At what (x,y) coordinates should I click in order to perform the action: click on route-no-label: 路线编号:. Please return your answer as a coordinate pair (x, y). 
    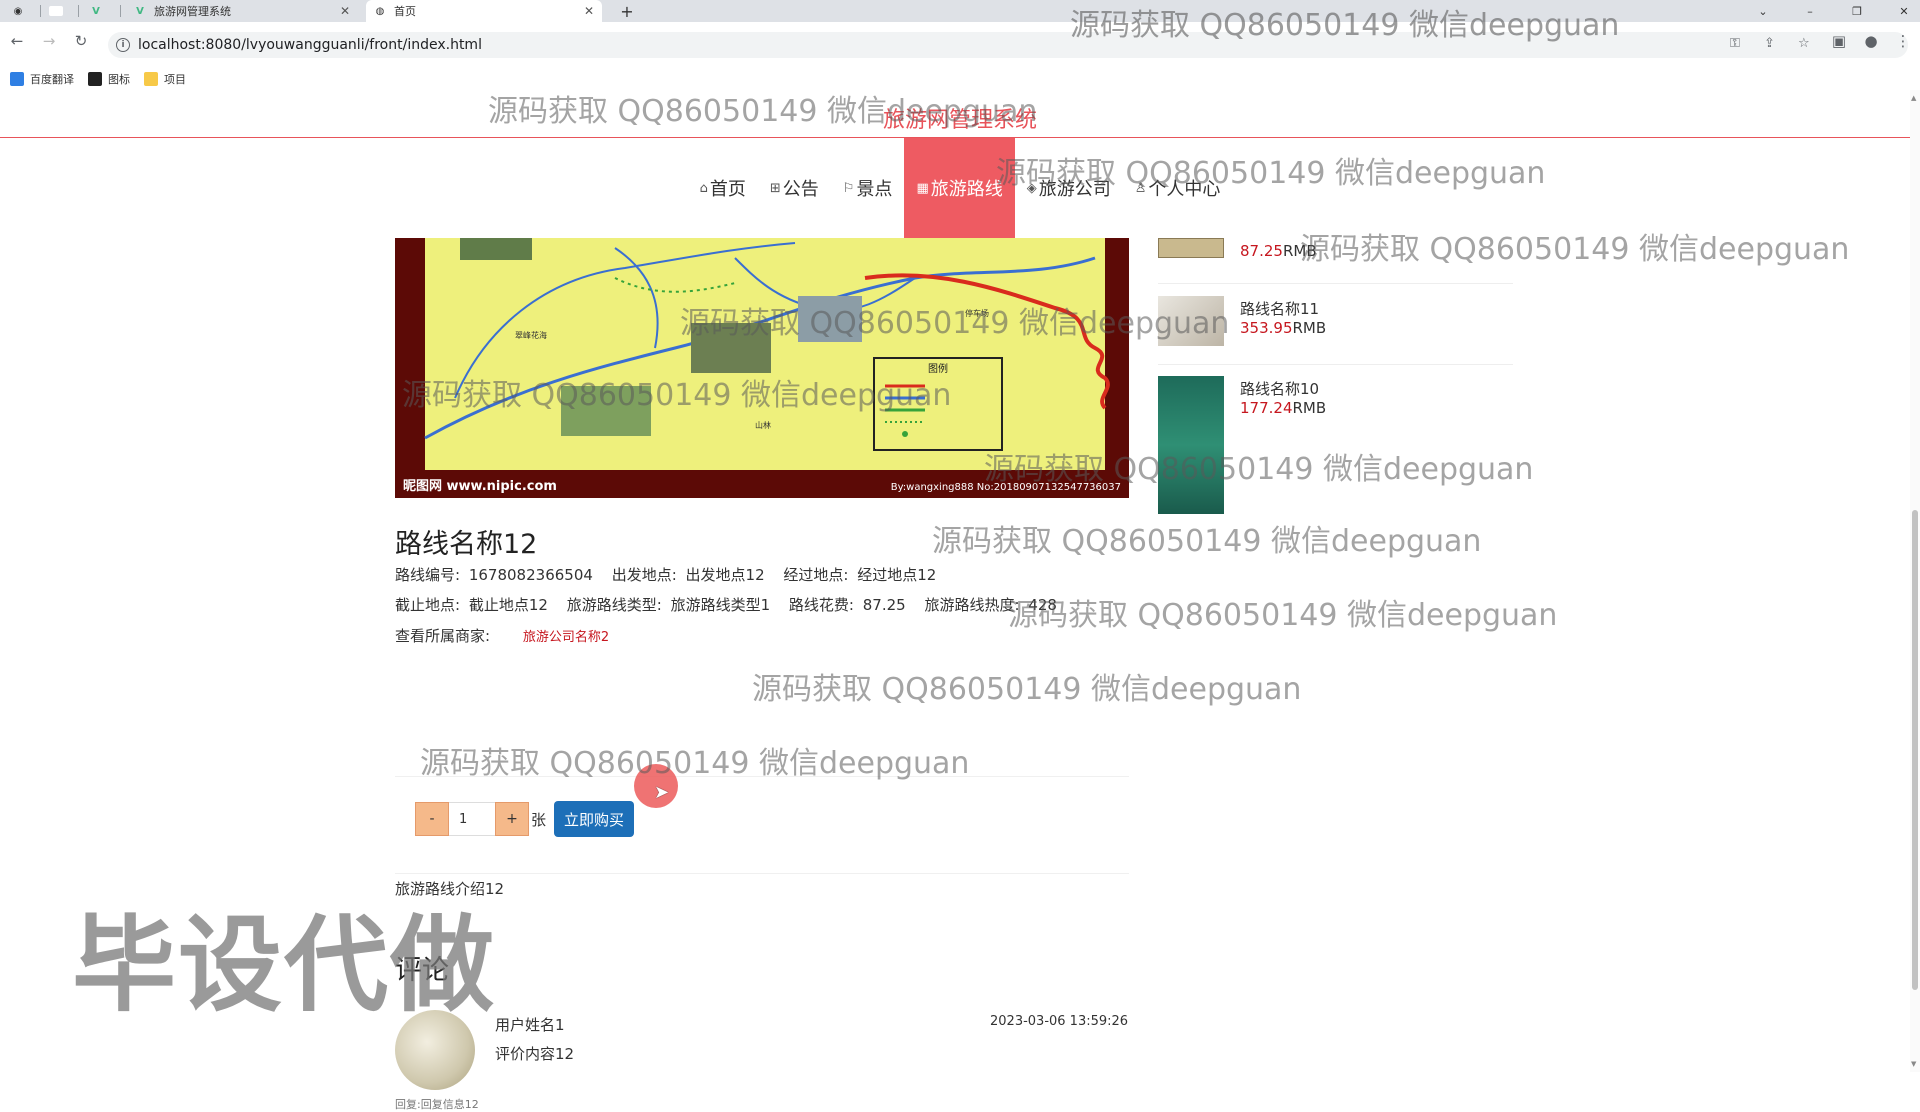
    Looking at the image, I should click on (428, 575).